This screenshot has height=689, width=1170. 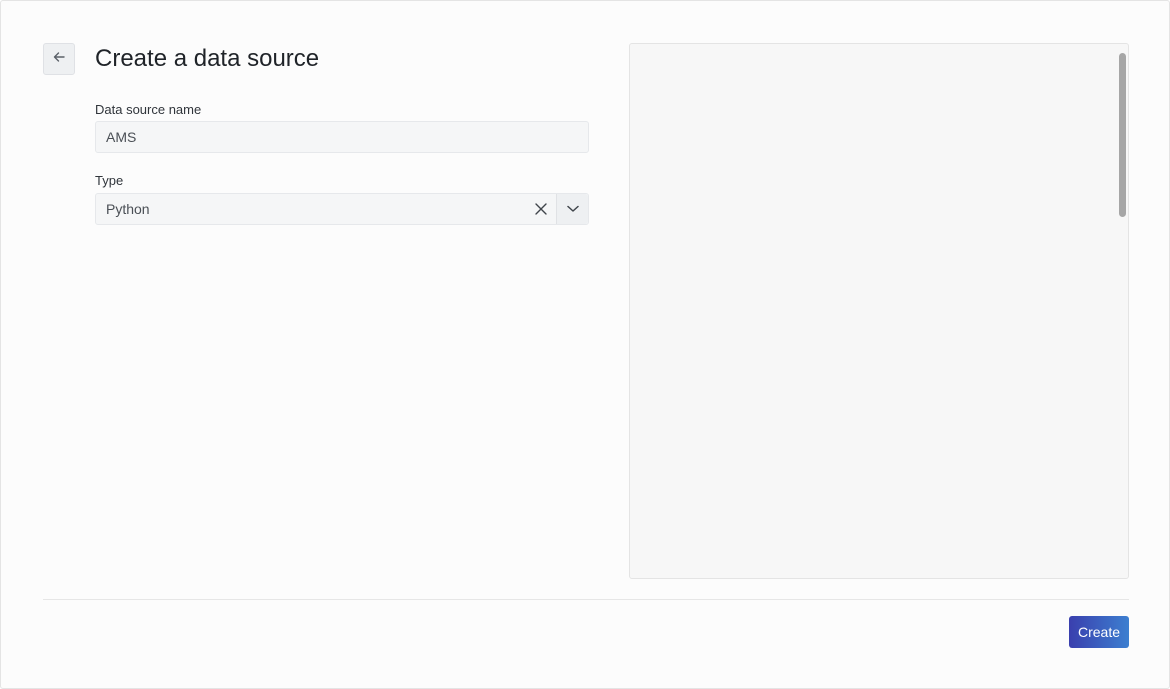 What do you see at coordinates (342, 137) in the screenshot?
I see `data-source-name-input` at bounding box center [342, 137].